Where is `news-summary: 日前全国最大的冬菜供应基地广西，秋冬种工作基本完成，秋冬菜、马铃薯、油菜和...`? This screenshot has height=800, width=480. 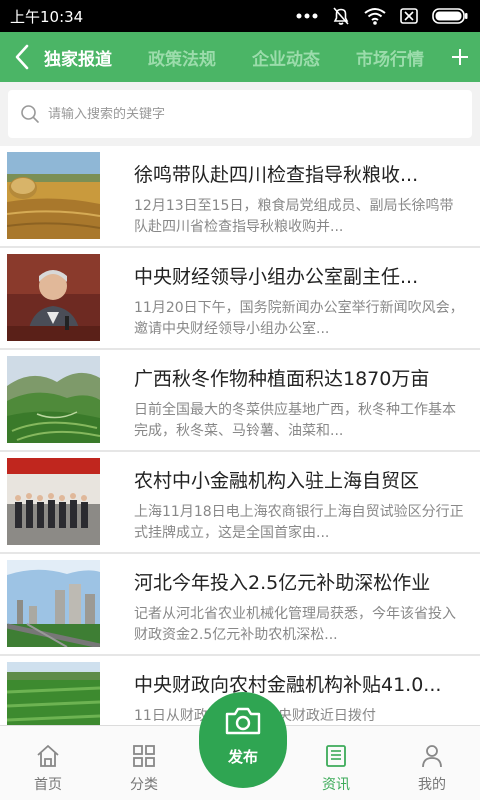 news-summary: 日前全国最大的冬菜供应基地广西，秋冬种工作基本完成，秋冬菜、马铃薯、油菜和... is located at coordinates (295, 420).